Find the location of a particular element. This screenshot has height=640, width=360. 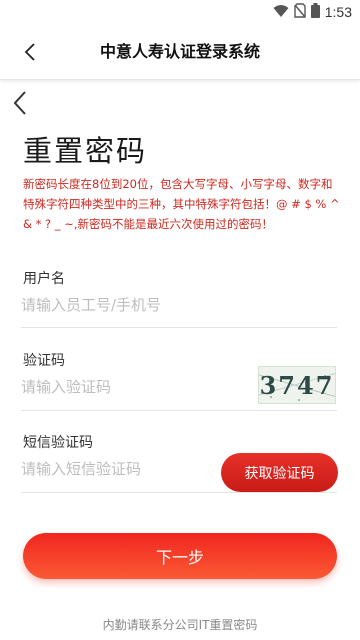

captcha-image: 3747 is located at coordinates (297, 385).